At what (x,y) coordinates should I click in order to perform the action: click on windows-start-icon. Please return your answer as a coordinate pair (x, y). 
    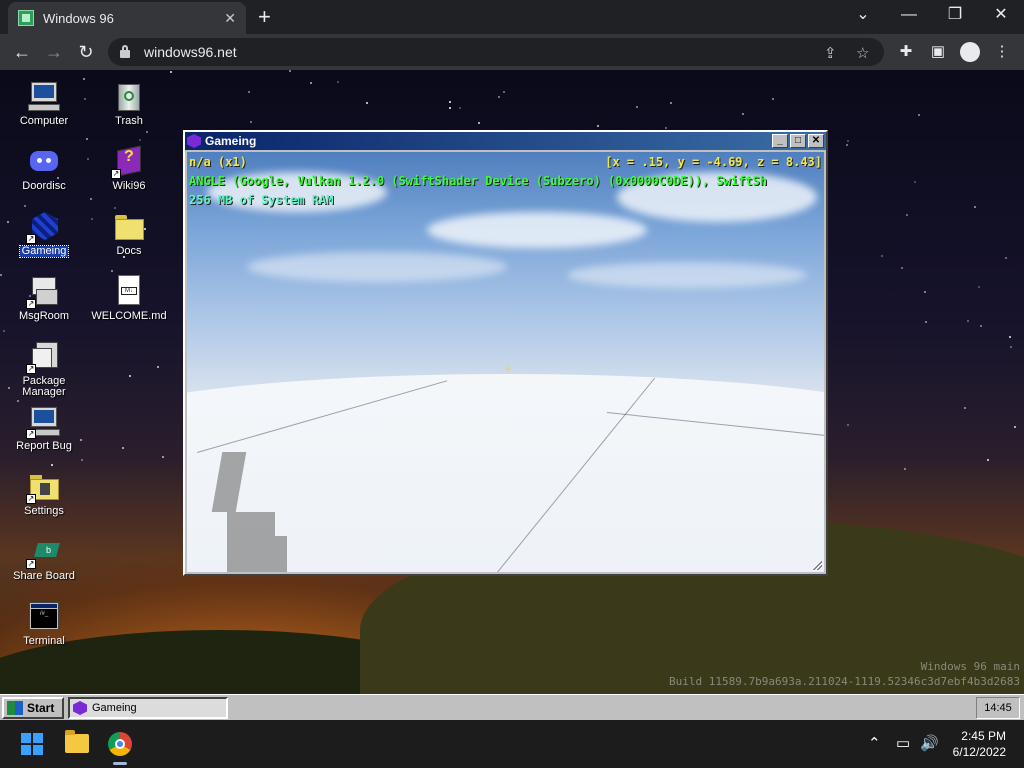
    Looking at the image, I should click on (32, 744).